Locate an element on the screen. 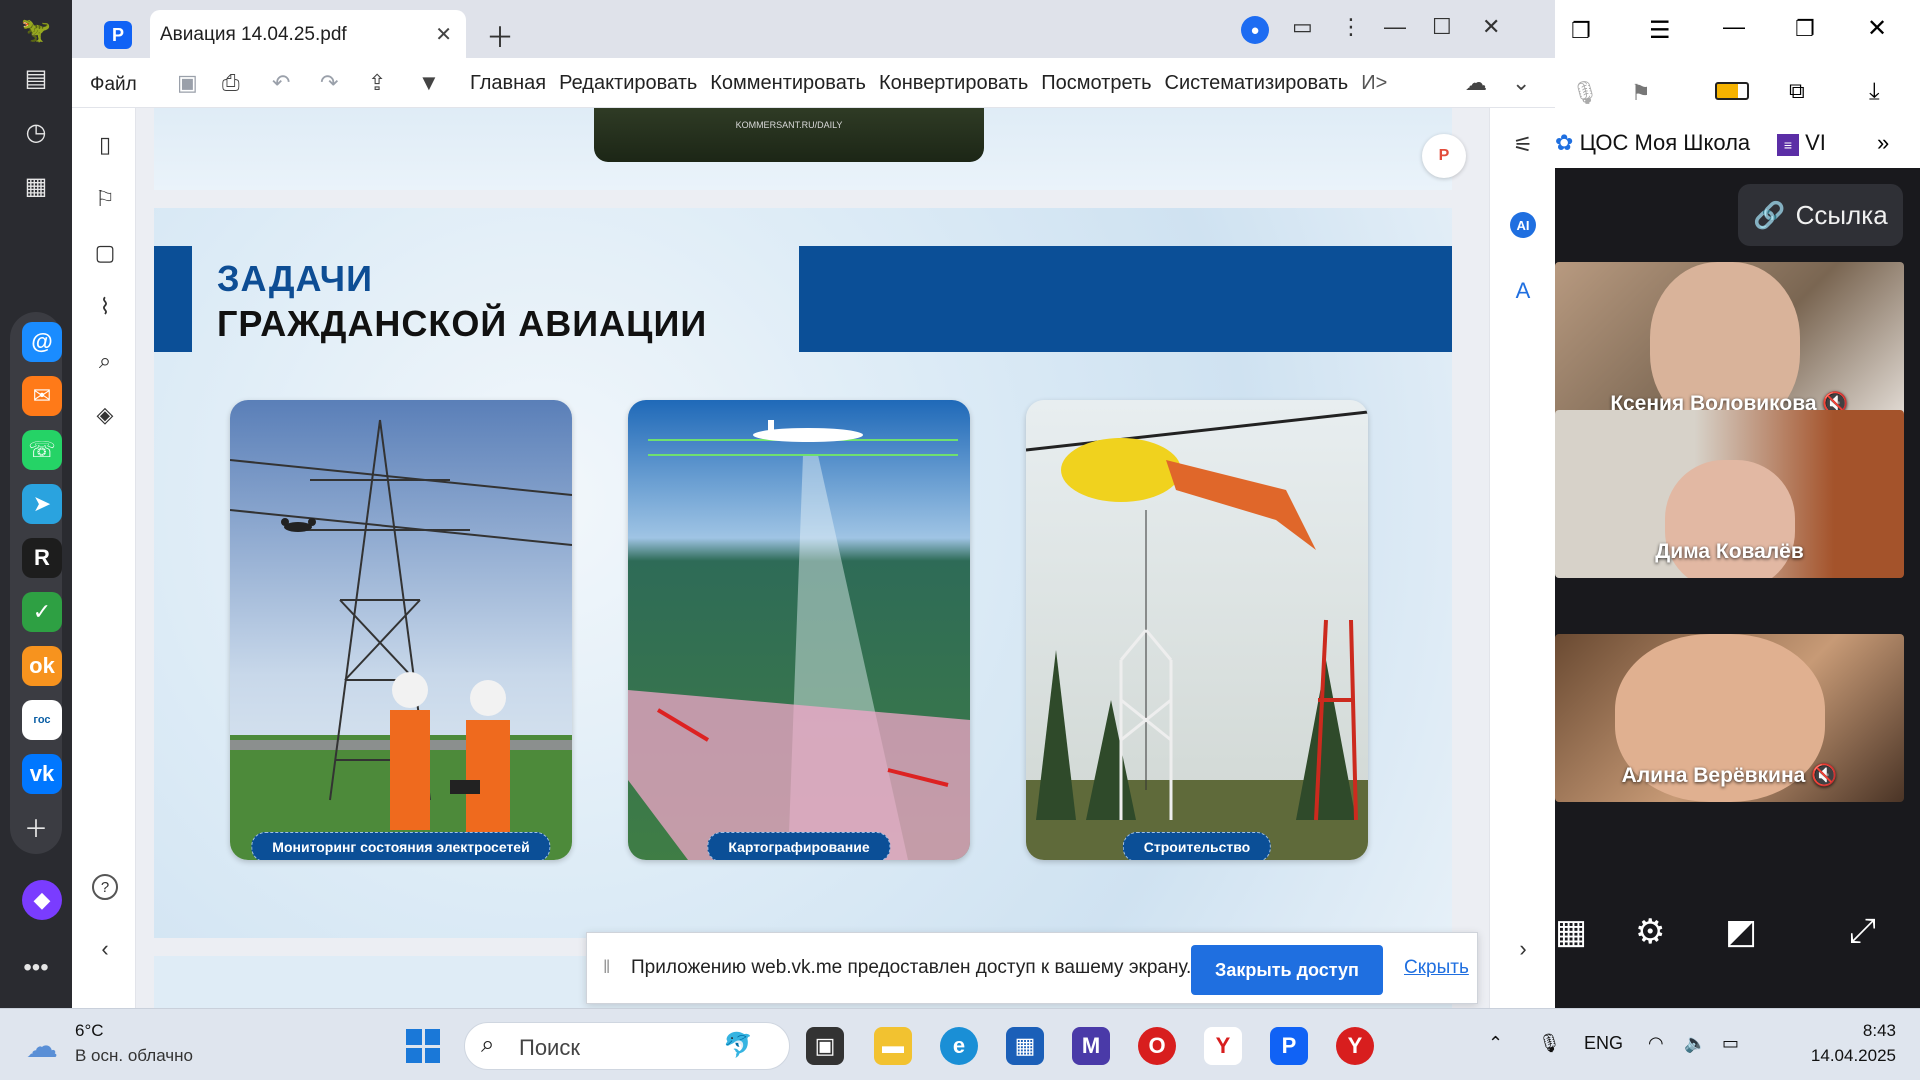  start-button-icon is located at coordinates (423, 1046).